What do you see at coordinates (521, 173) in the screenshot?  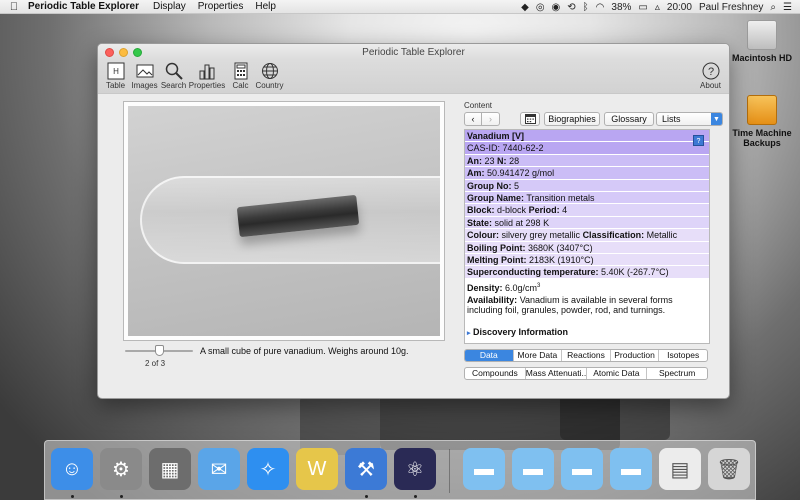 I see `am-value: 50.941472 g/mol` at bounding box center [521, 173].